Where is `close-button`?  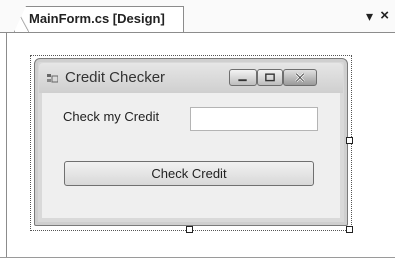 close-button is located at coordinates (300, 77).